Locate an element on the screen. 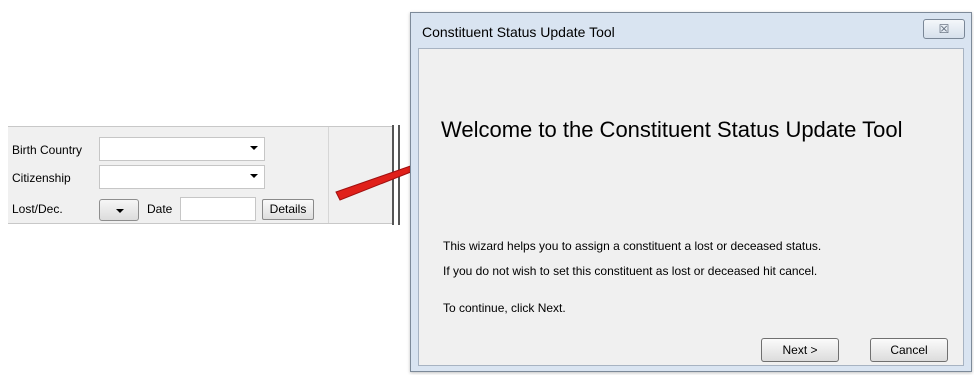 The height and width of the screenshot is (375, 974). panel-divider is located at coordinates (328, 175).